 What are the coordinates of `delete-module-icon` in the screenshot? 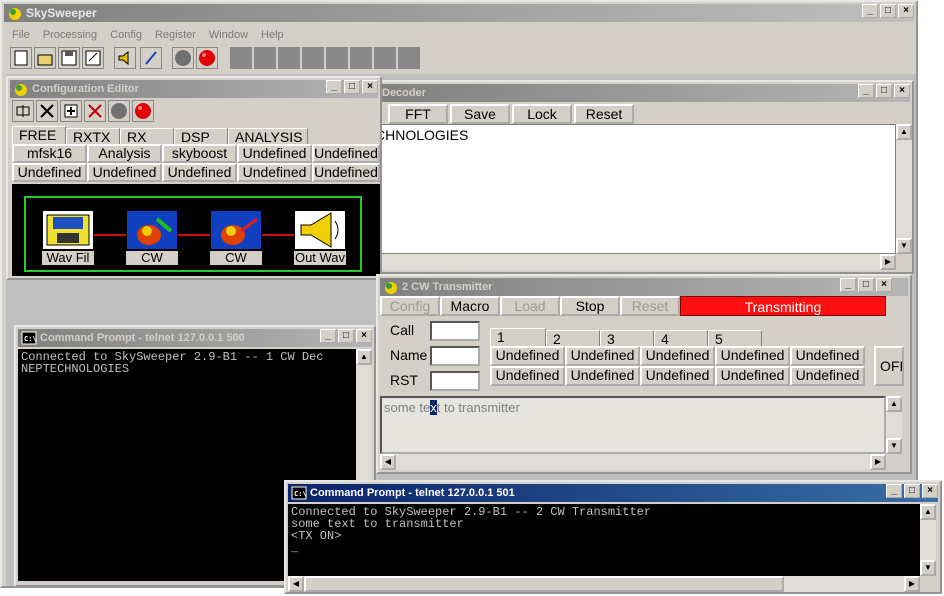 It's located at (95, 111).